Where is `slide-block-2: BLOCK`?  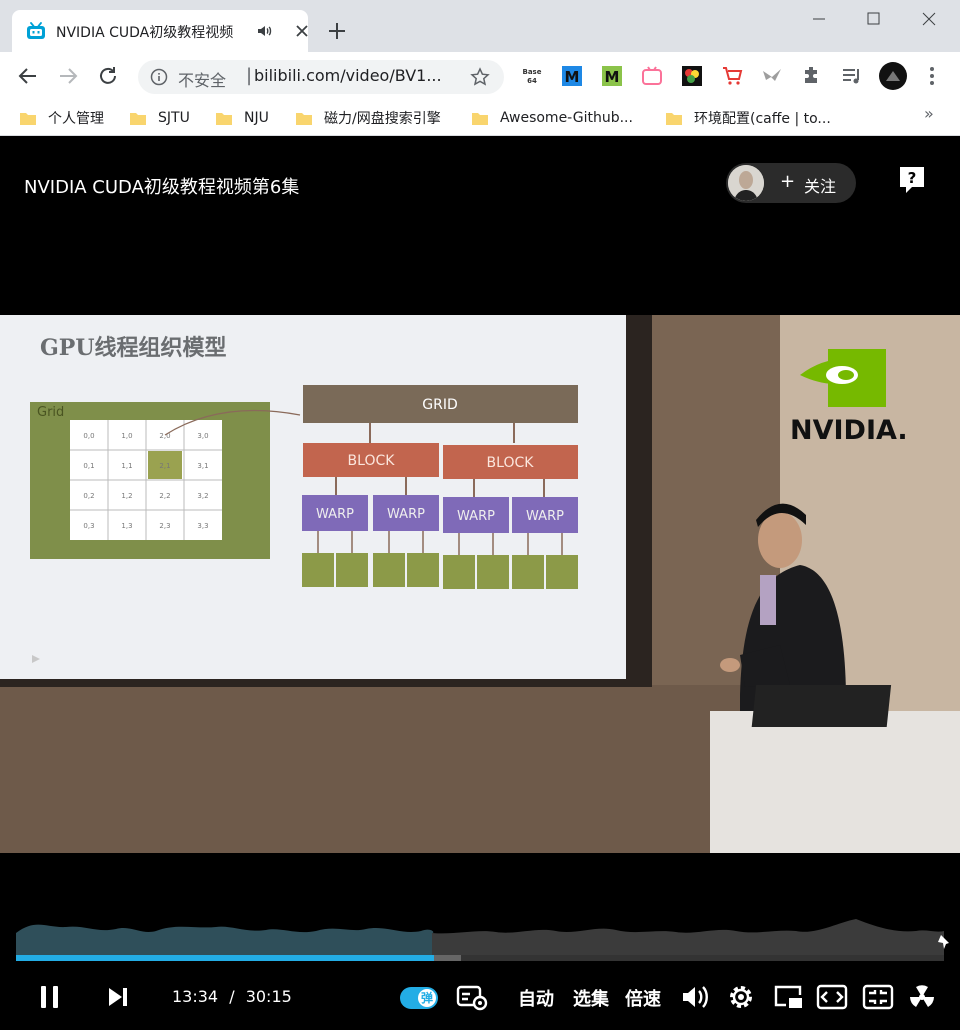 slide-block-2: BLOCK is located at coordinates (511, 463).